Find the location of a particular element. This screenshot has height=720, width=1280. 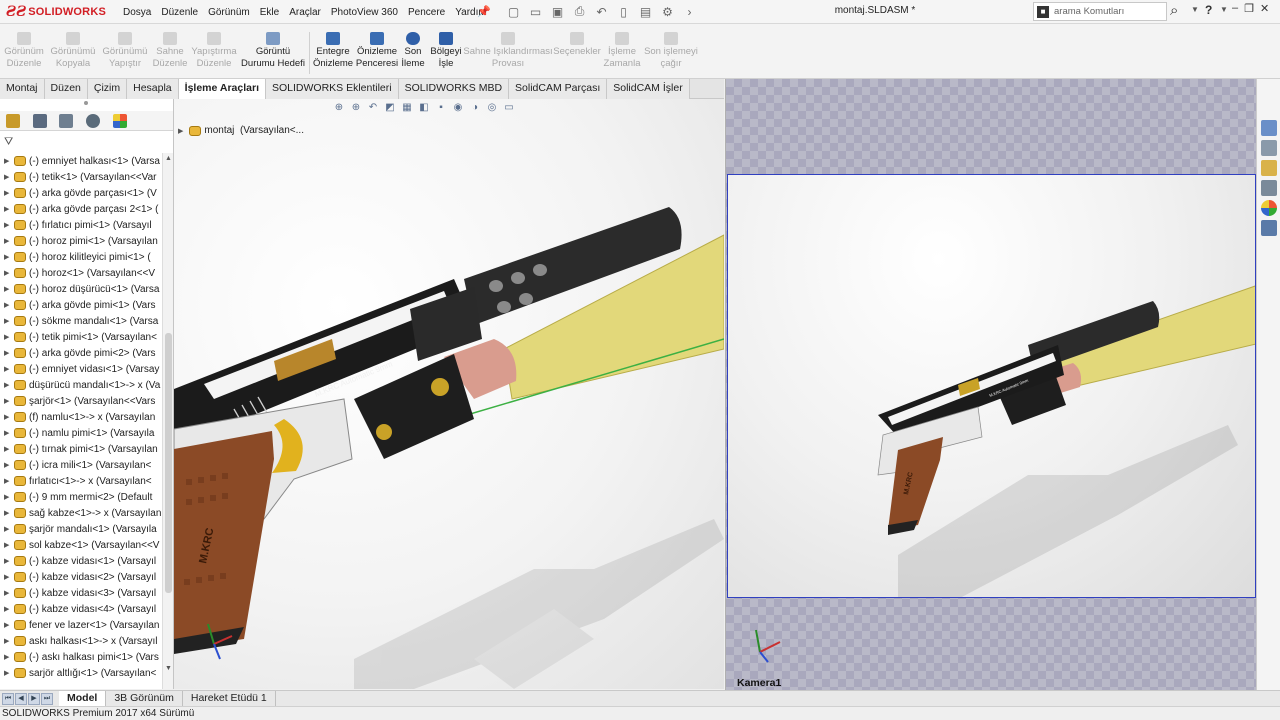

zoom-to-area-icon: ⊕ is located at coordinates (356, 107).